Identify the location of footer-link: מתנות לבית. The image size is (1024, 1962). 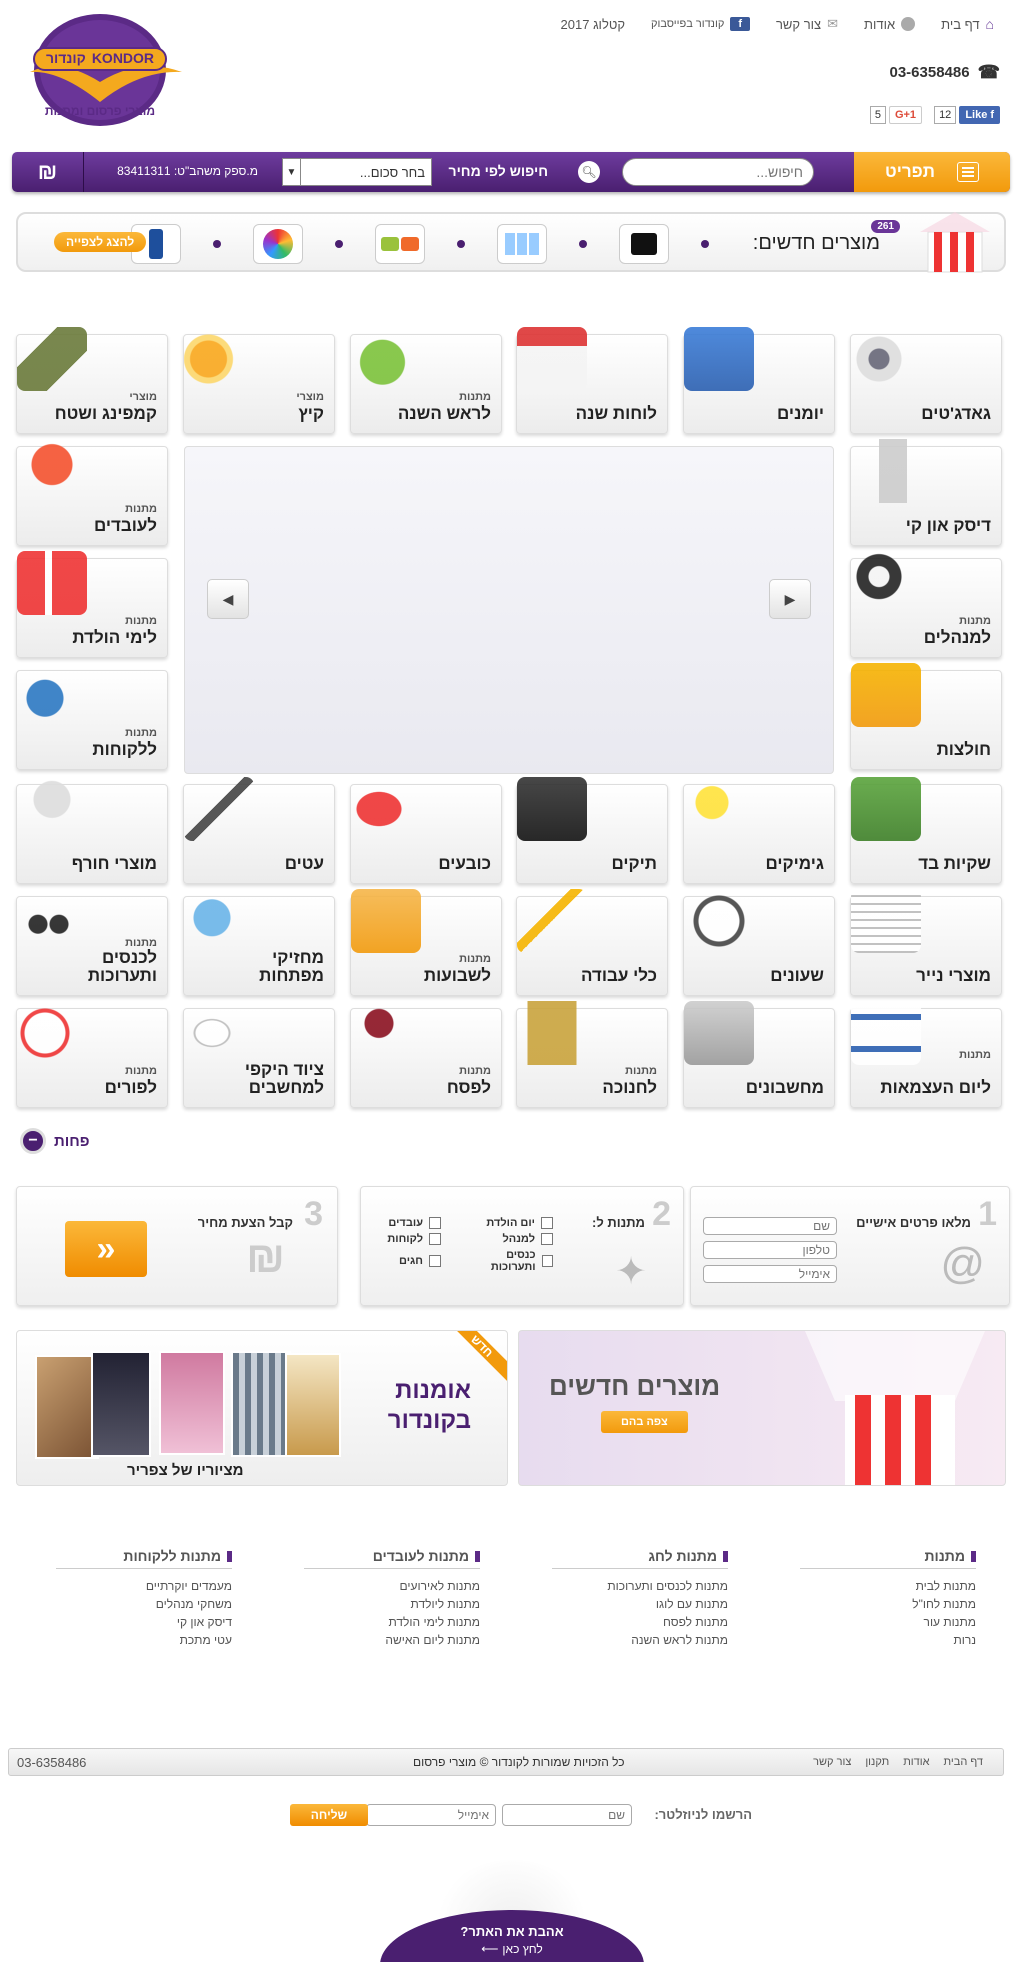
(888, 1586).